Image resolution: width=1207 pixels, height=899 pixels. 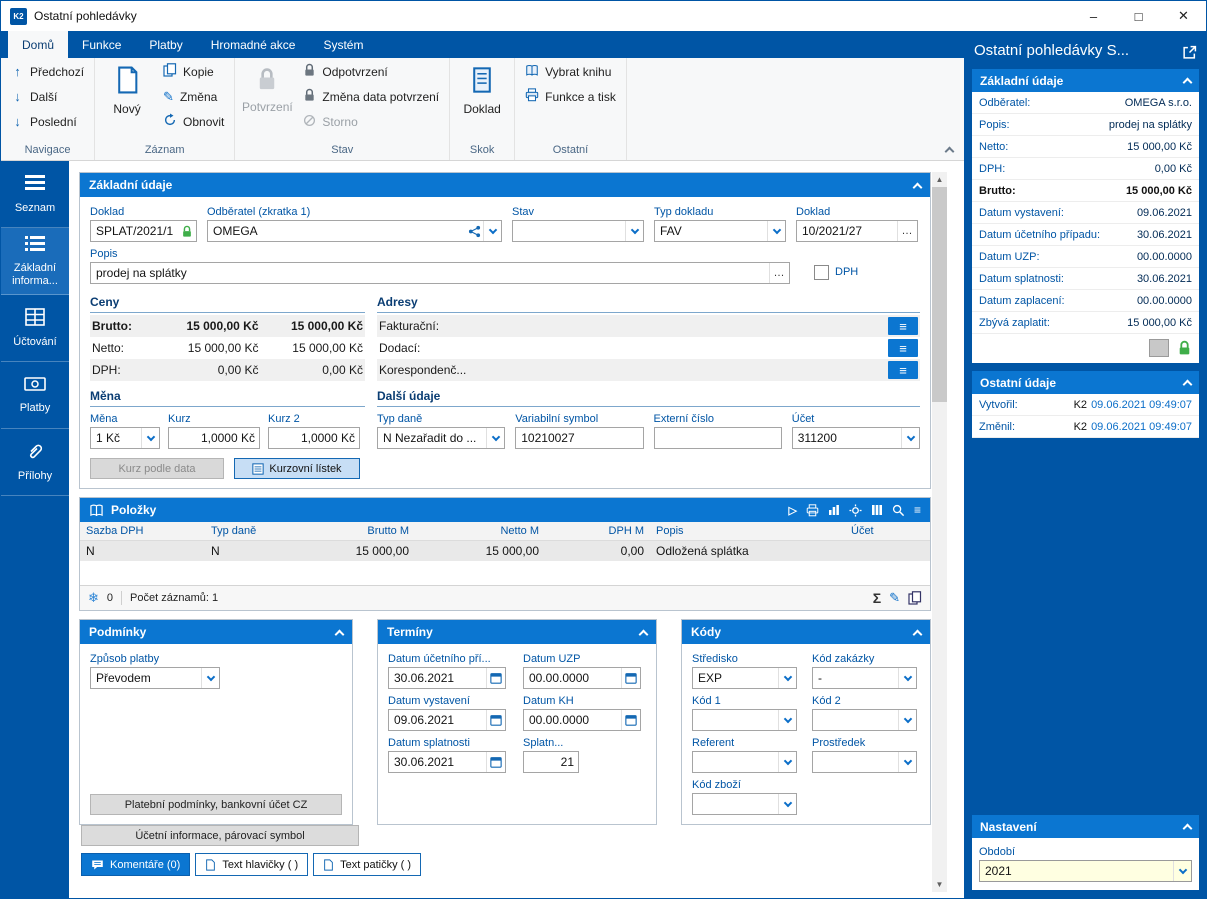 I want to click on refresh-button: Obnovit, so click(x=193, y=121).